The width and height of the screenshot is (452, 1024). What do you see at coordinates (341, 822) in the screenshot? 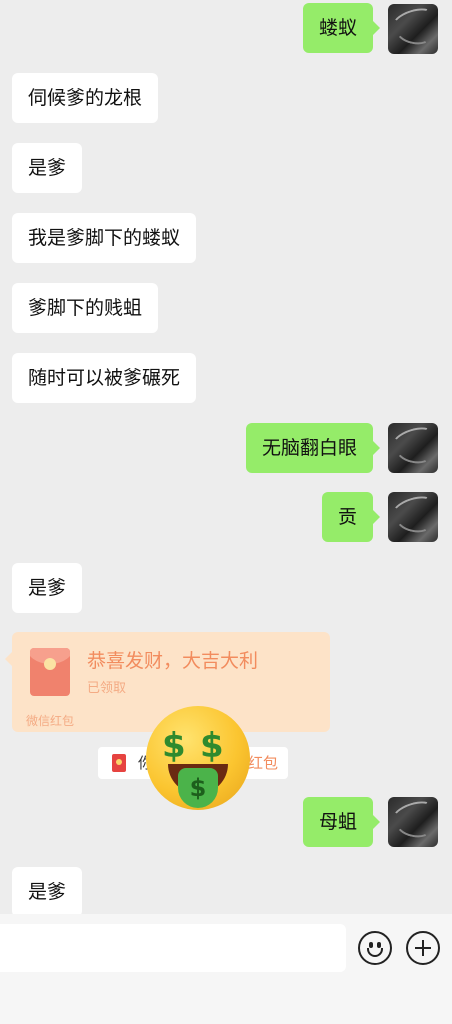
I see `message-bubble-sent: 母蛆` at bounding box center [341, 822].